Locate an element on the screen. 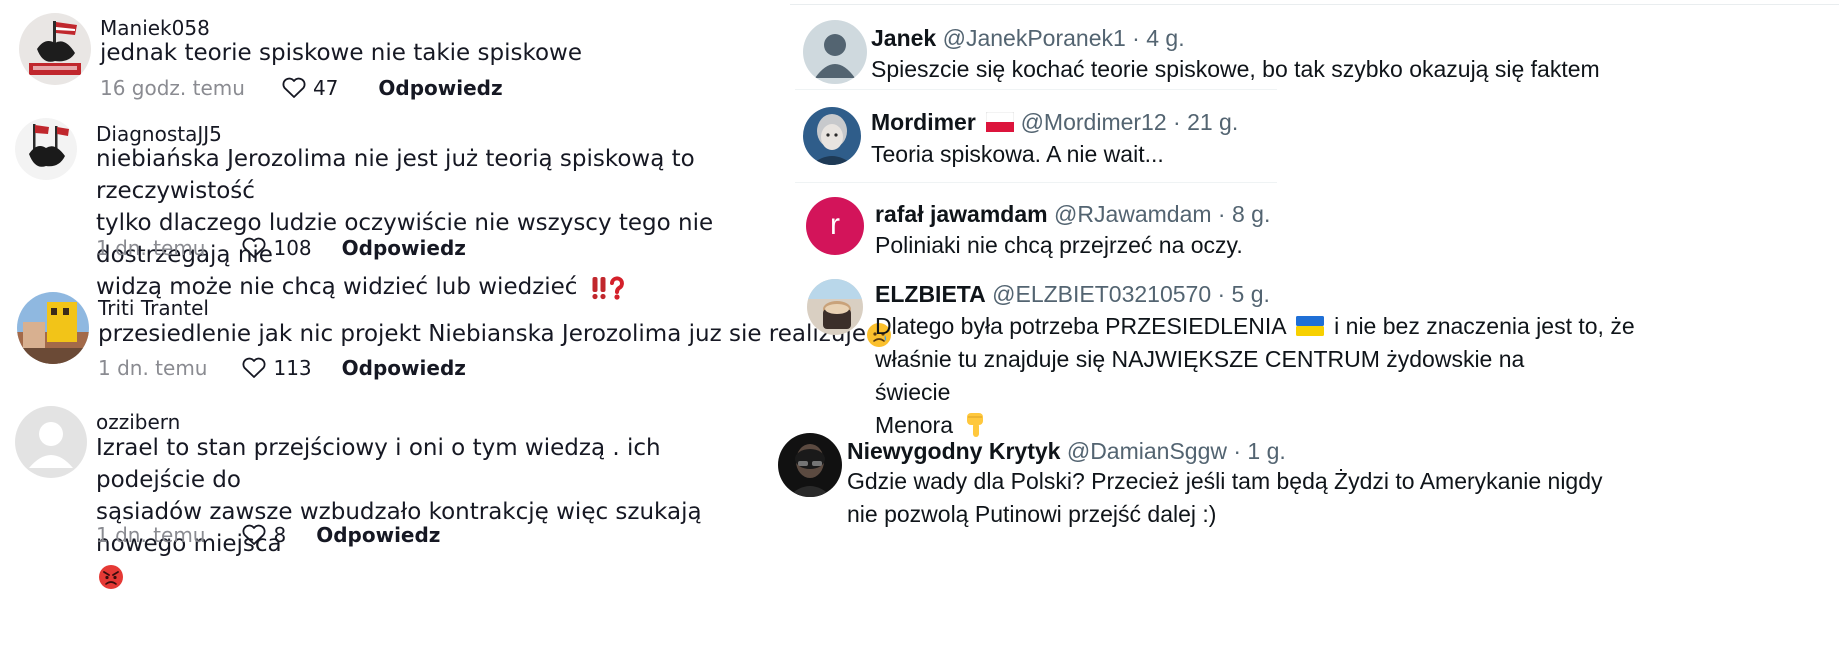 The height and width of the screenshot is (665, 1839). like-button: 8 is located at coordinates (263, 535).